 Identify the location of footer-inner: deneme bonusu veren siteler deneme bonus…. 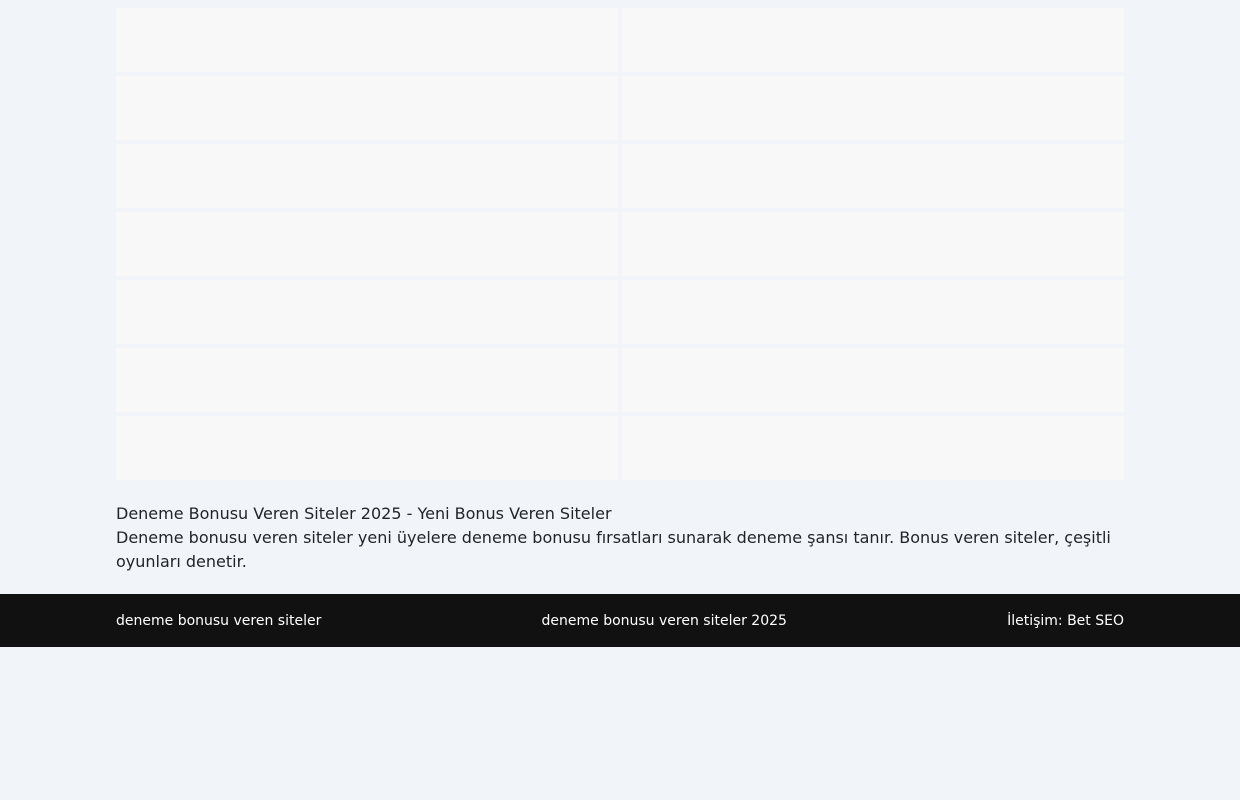
(620, 620).